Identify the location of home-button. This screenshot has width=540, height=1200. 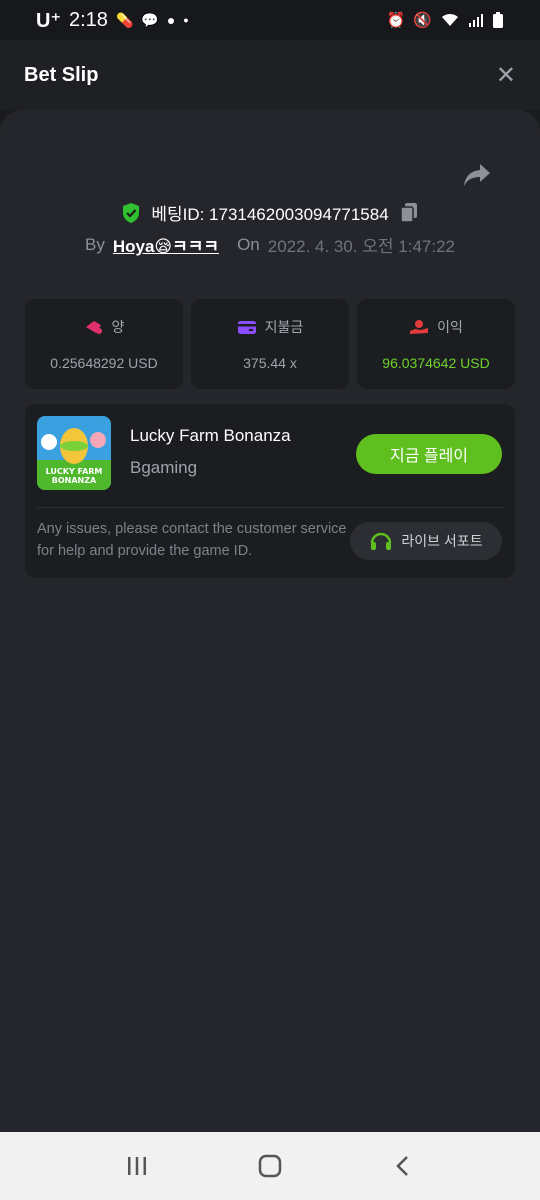
(270, 1166).